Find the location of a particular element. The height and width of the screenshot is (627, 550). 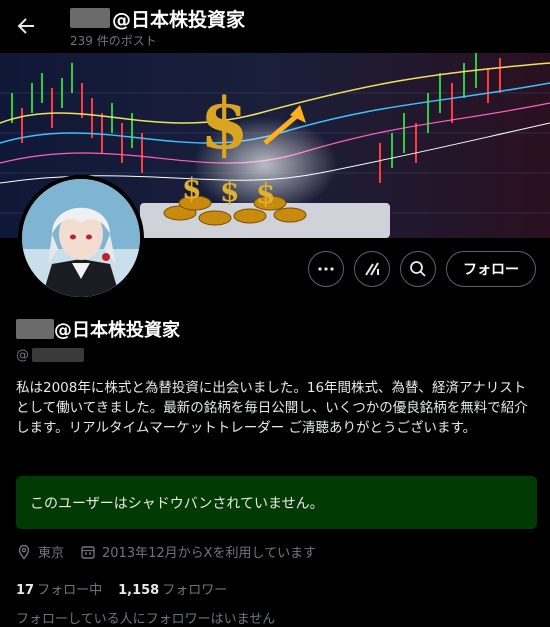

follow-stats: 17 フォロー中 1,158 フォロワー is located at coordinates (121, 588).